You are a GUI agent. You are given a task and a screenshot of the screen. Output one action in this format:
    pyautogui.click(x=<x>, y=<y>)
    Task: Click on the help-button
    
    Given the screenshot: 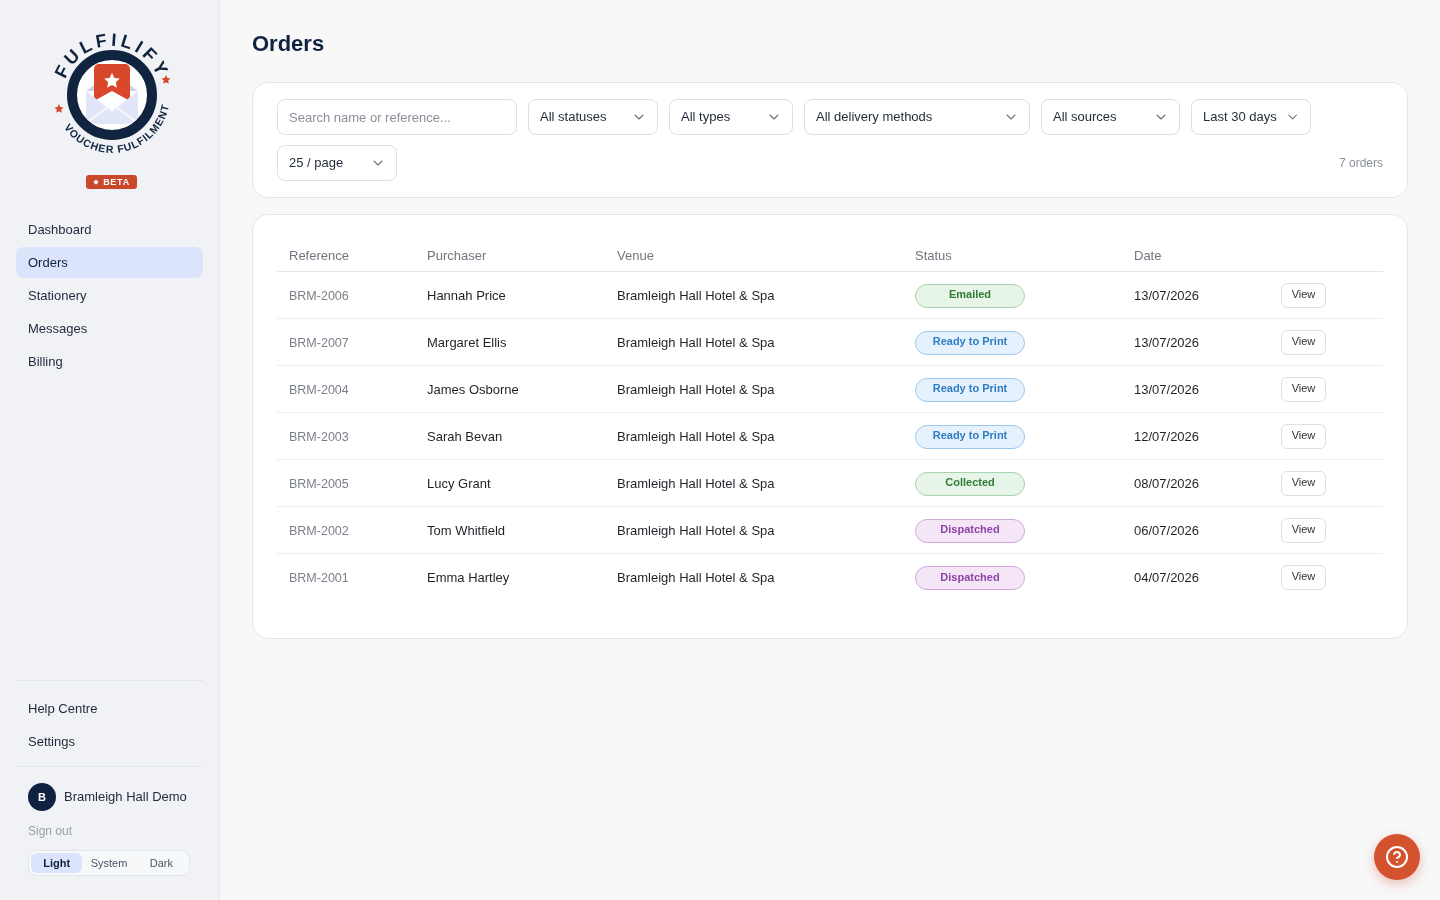 What is the action you would take?
    pyautogui.click(x=1397, y=857)
    